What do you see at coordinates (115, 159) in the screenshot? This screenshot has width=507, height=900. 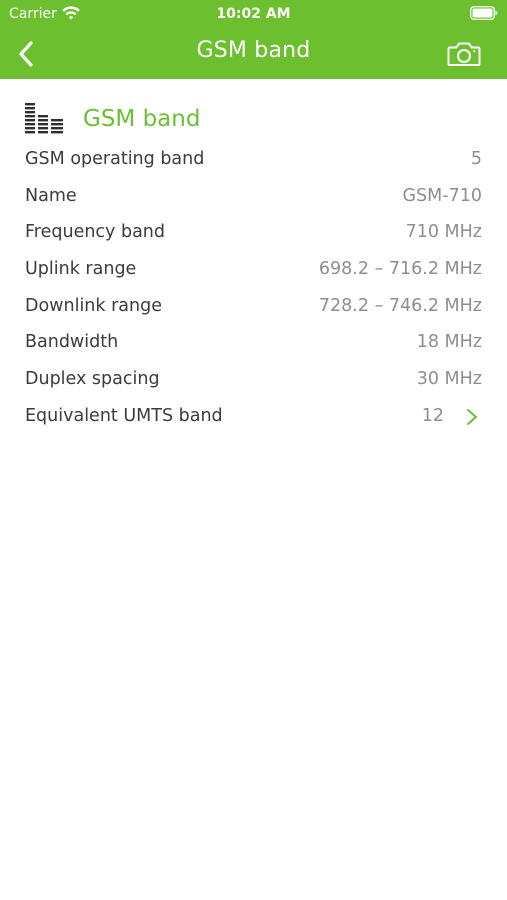 I see `row-label: GSM operating band` at bounding box center [115, 159].